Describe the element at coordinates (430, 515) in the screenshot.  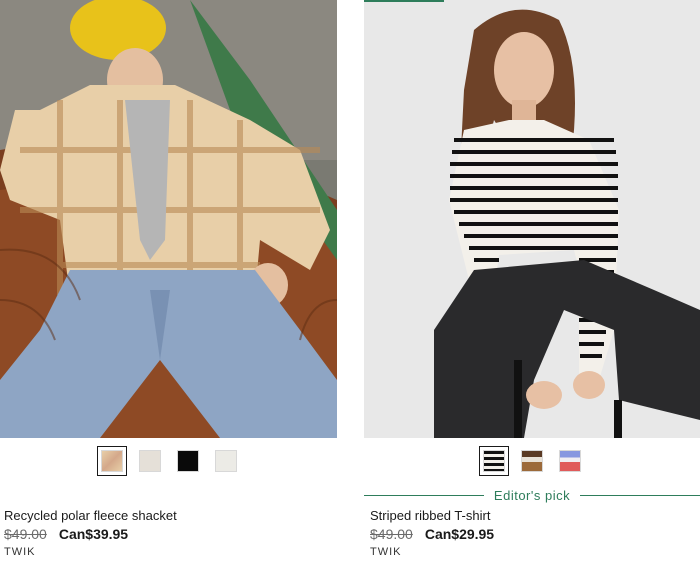
I see `product-name: Striped ribbed T-shirt` at that location.